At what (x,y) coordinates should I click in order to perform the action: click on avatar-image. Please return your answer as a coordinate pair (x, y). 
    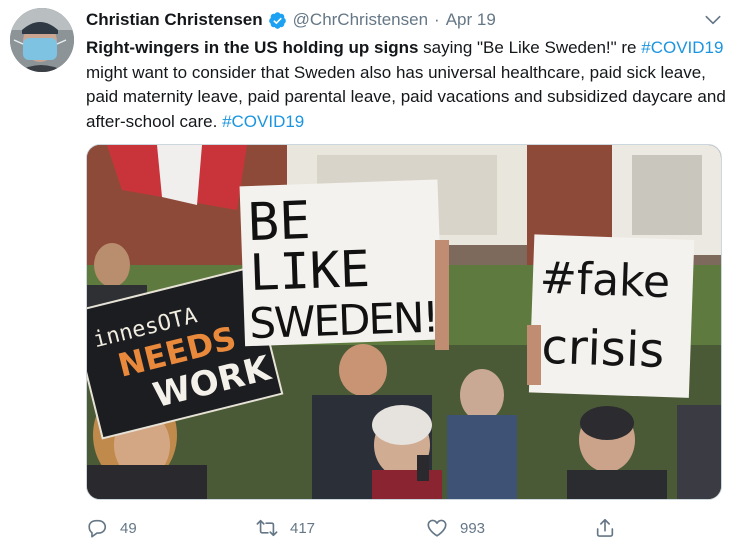
    Looking at the image, I should click on (42, 40).